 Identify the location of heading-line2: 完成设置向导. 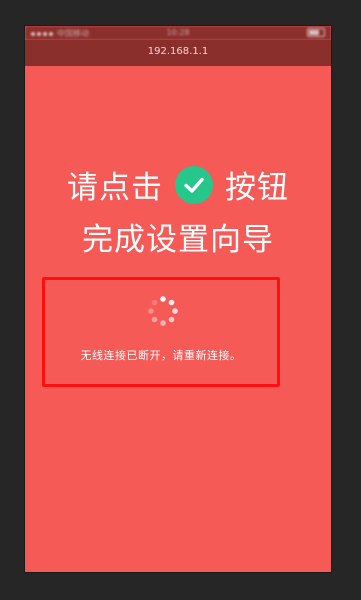
(178, 240).